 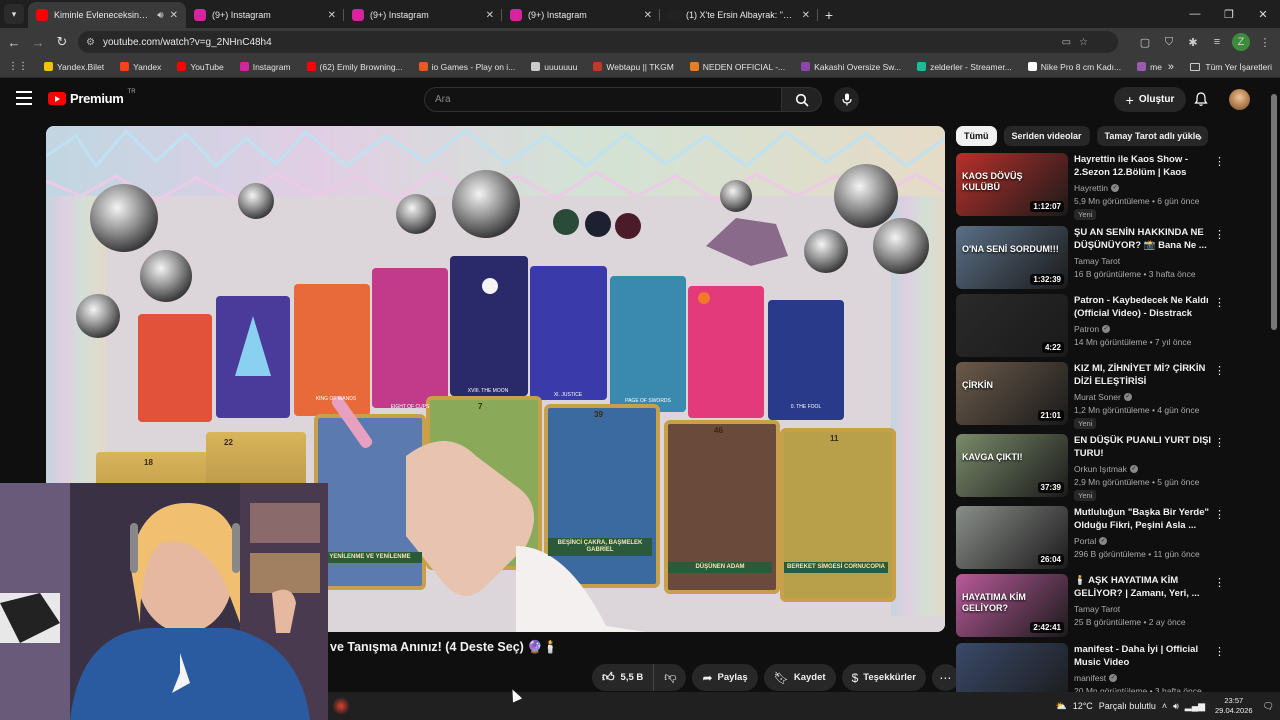 What do you see at coordinates (1149, 67) in the screenshot?
I see `bookmark-item: me` at bounding box center [1149, 67].